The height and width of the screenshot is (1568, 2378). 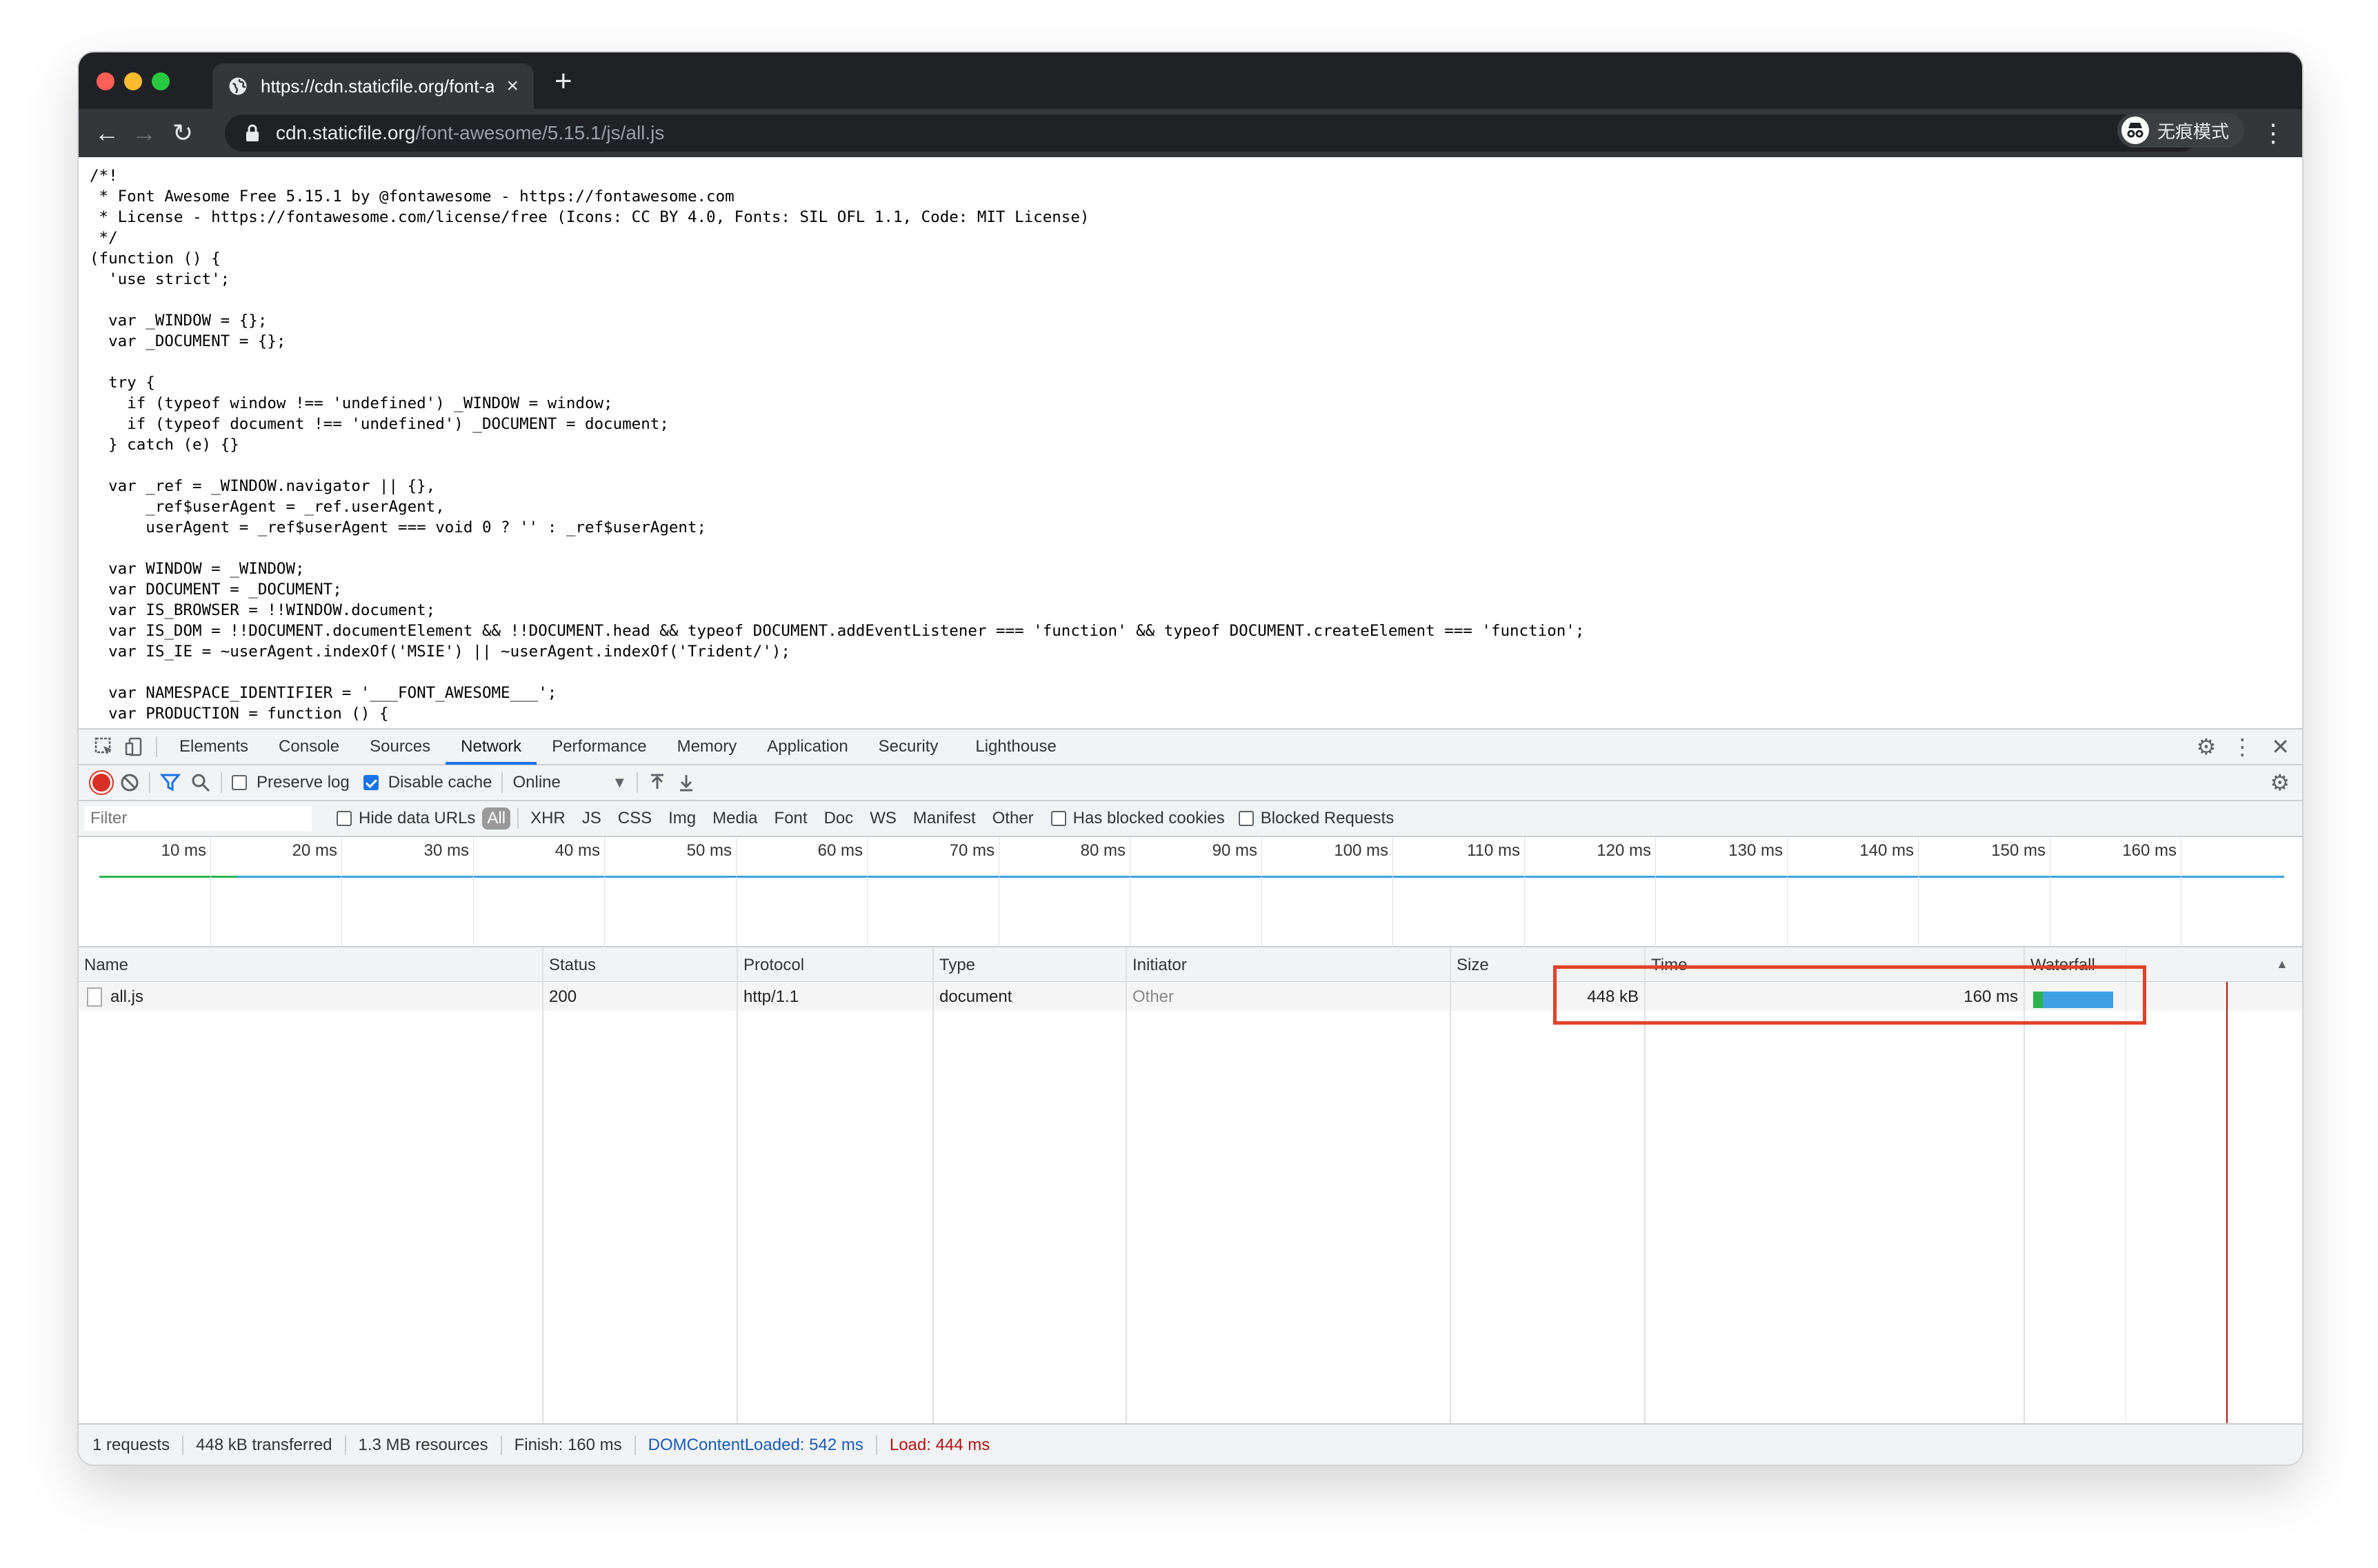 What do you see at coordinates (238, 86) in the screenshot?
I see `globe-icon` at bounding box center [238, 86].